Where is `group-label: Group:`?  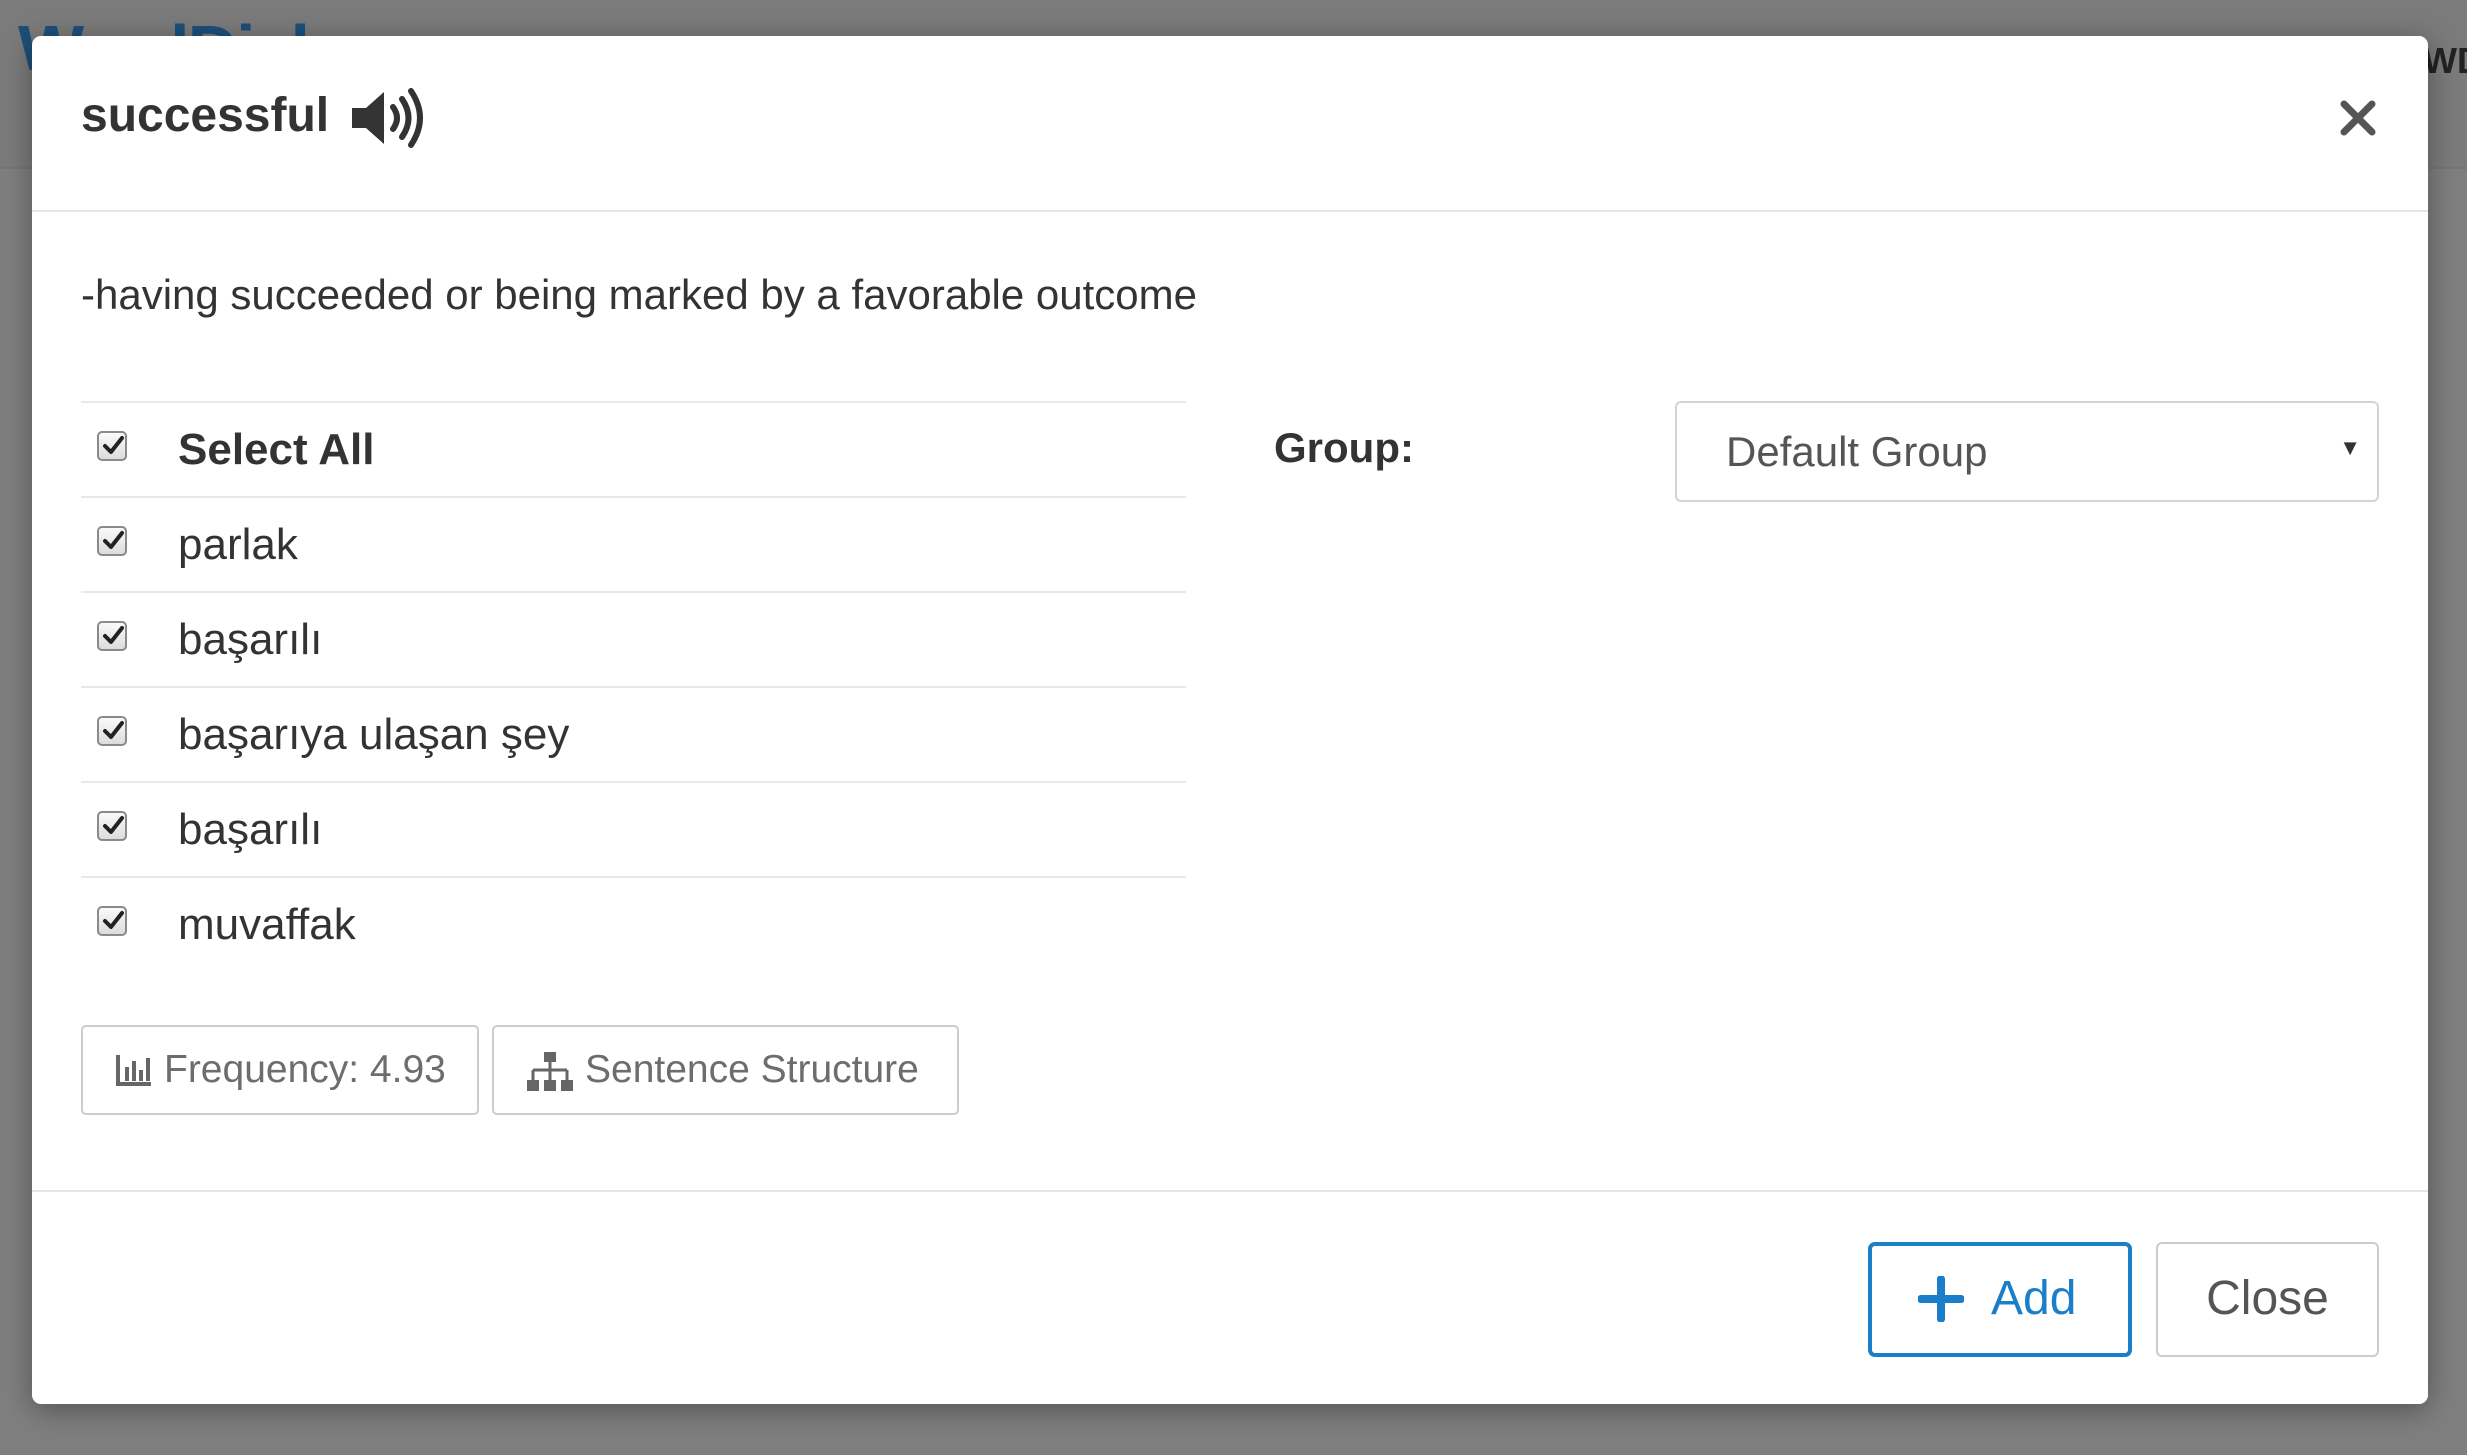 group-label: Group: is located at coordinates (1344, 447).